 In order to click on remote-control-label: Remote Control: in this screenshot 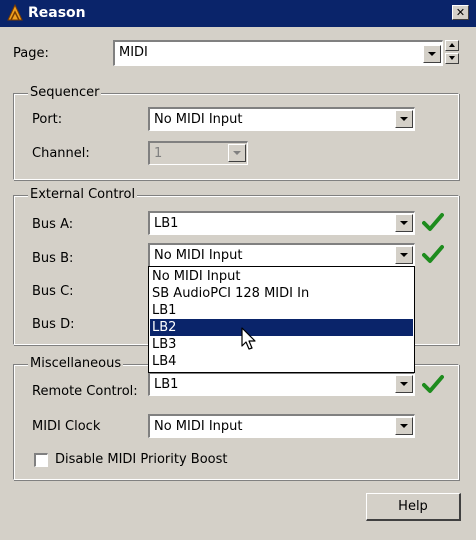, I will do `click(85, 391)`.